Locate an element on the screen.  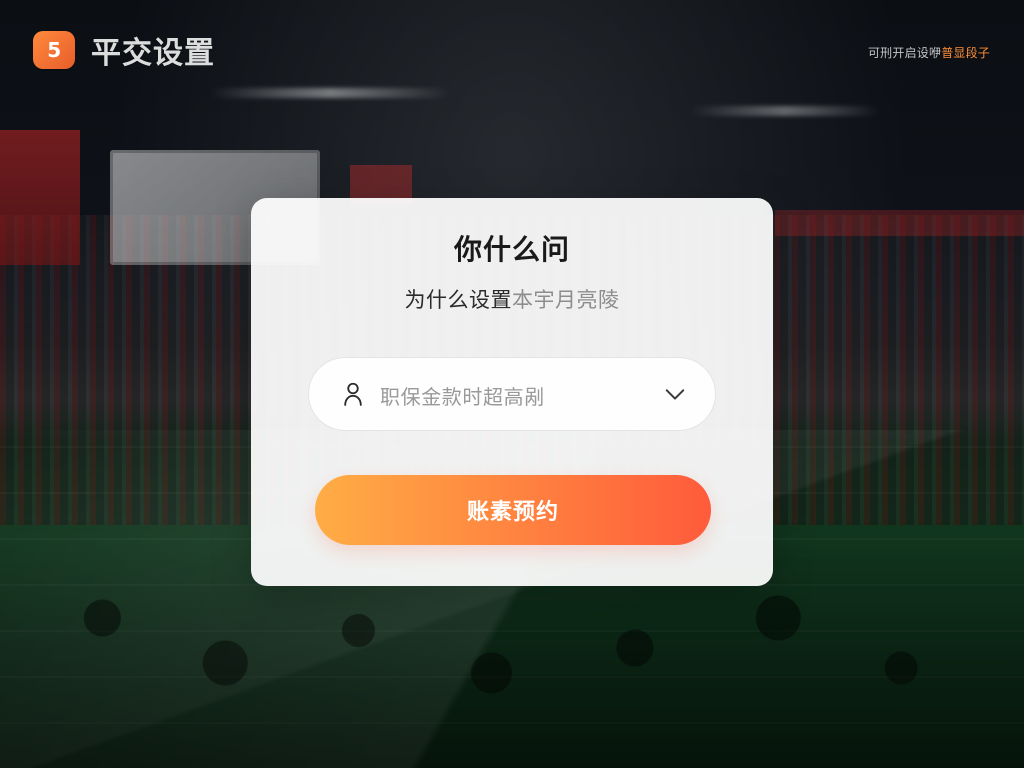
user-select: 职保金款时超高剐 is located at coordinates (512, 394).